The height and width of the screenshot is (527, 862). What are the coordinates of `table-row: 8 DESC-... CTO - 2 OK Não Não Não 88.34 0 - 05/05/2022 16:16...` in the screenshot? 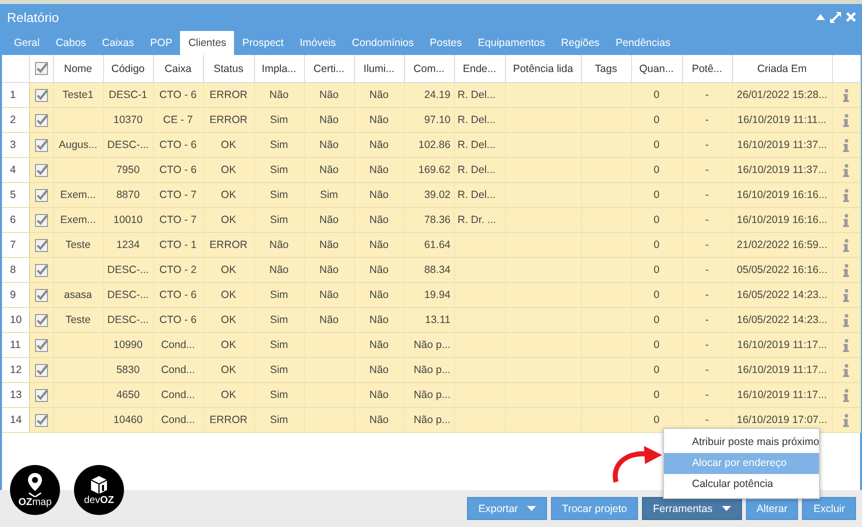 It's located at (431, 270).